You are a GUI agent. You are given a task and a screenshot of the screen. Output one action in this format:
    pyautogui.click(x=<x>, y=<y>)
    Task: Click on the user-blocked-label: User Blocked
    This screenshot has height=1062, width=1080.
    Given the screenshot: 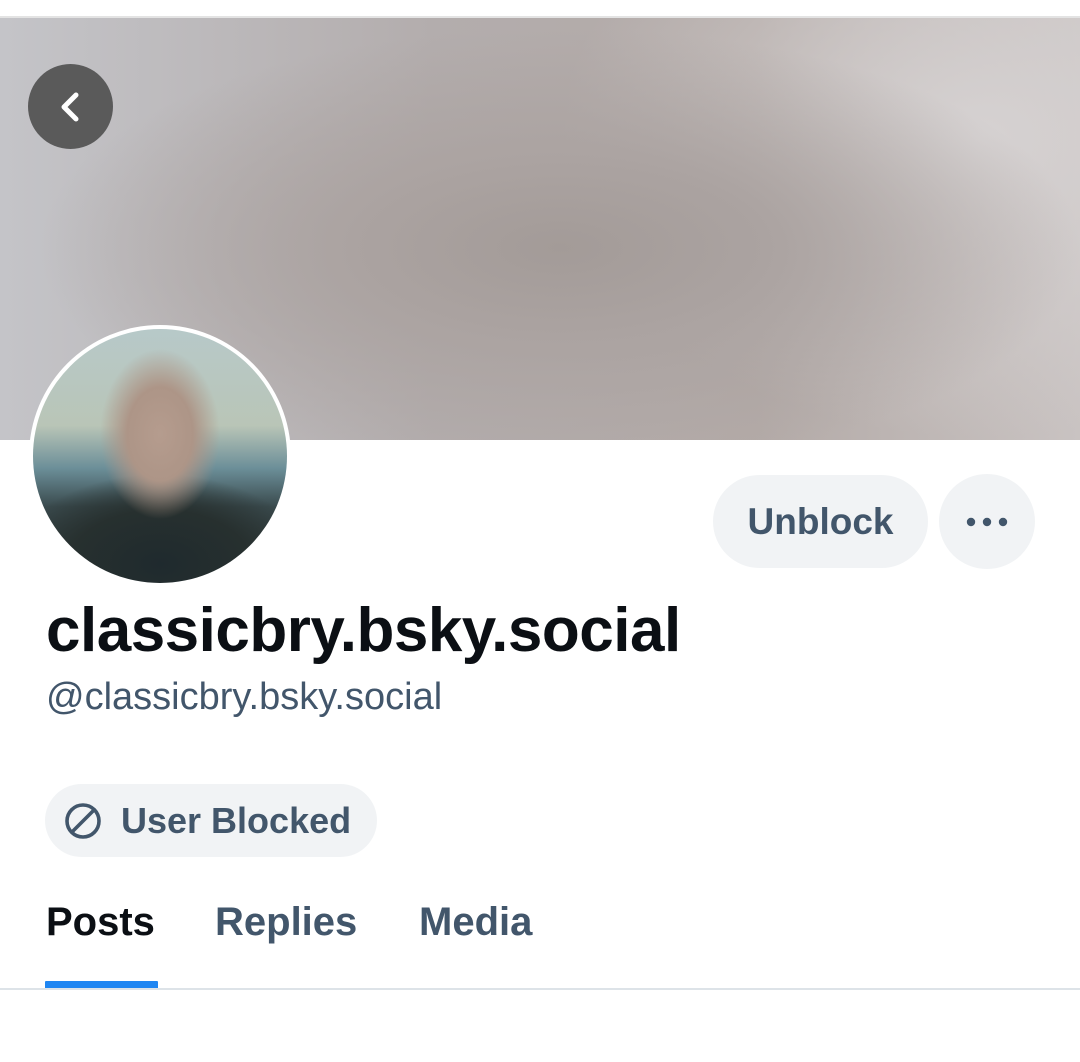 What is the action you would take?
    pyautogui.click(x=236, y=820)
    